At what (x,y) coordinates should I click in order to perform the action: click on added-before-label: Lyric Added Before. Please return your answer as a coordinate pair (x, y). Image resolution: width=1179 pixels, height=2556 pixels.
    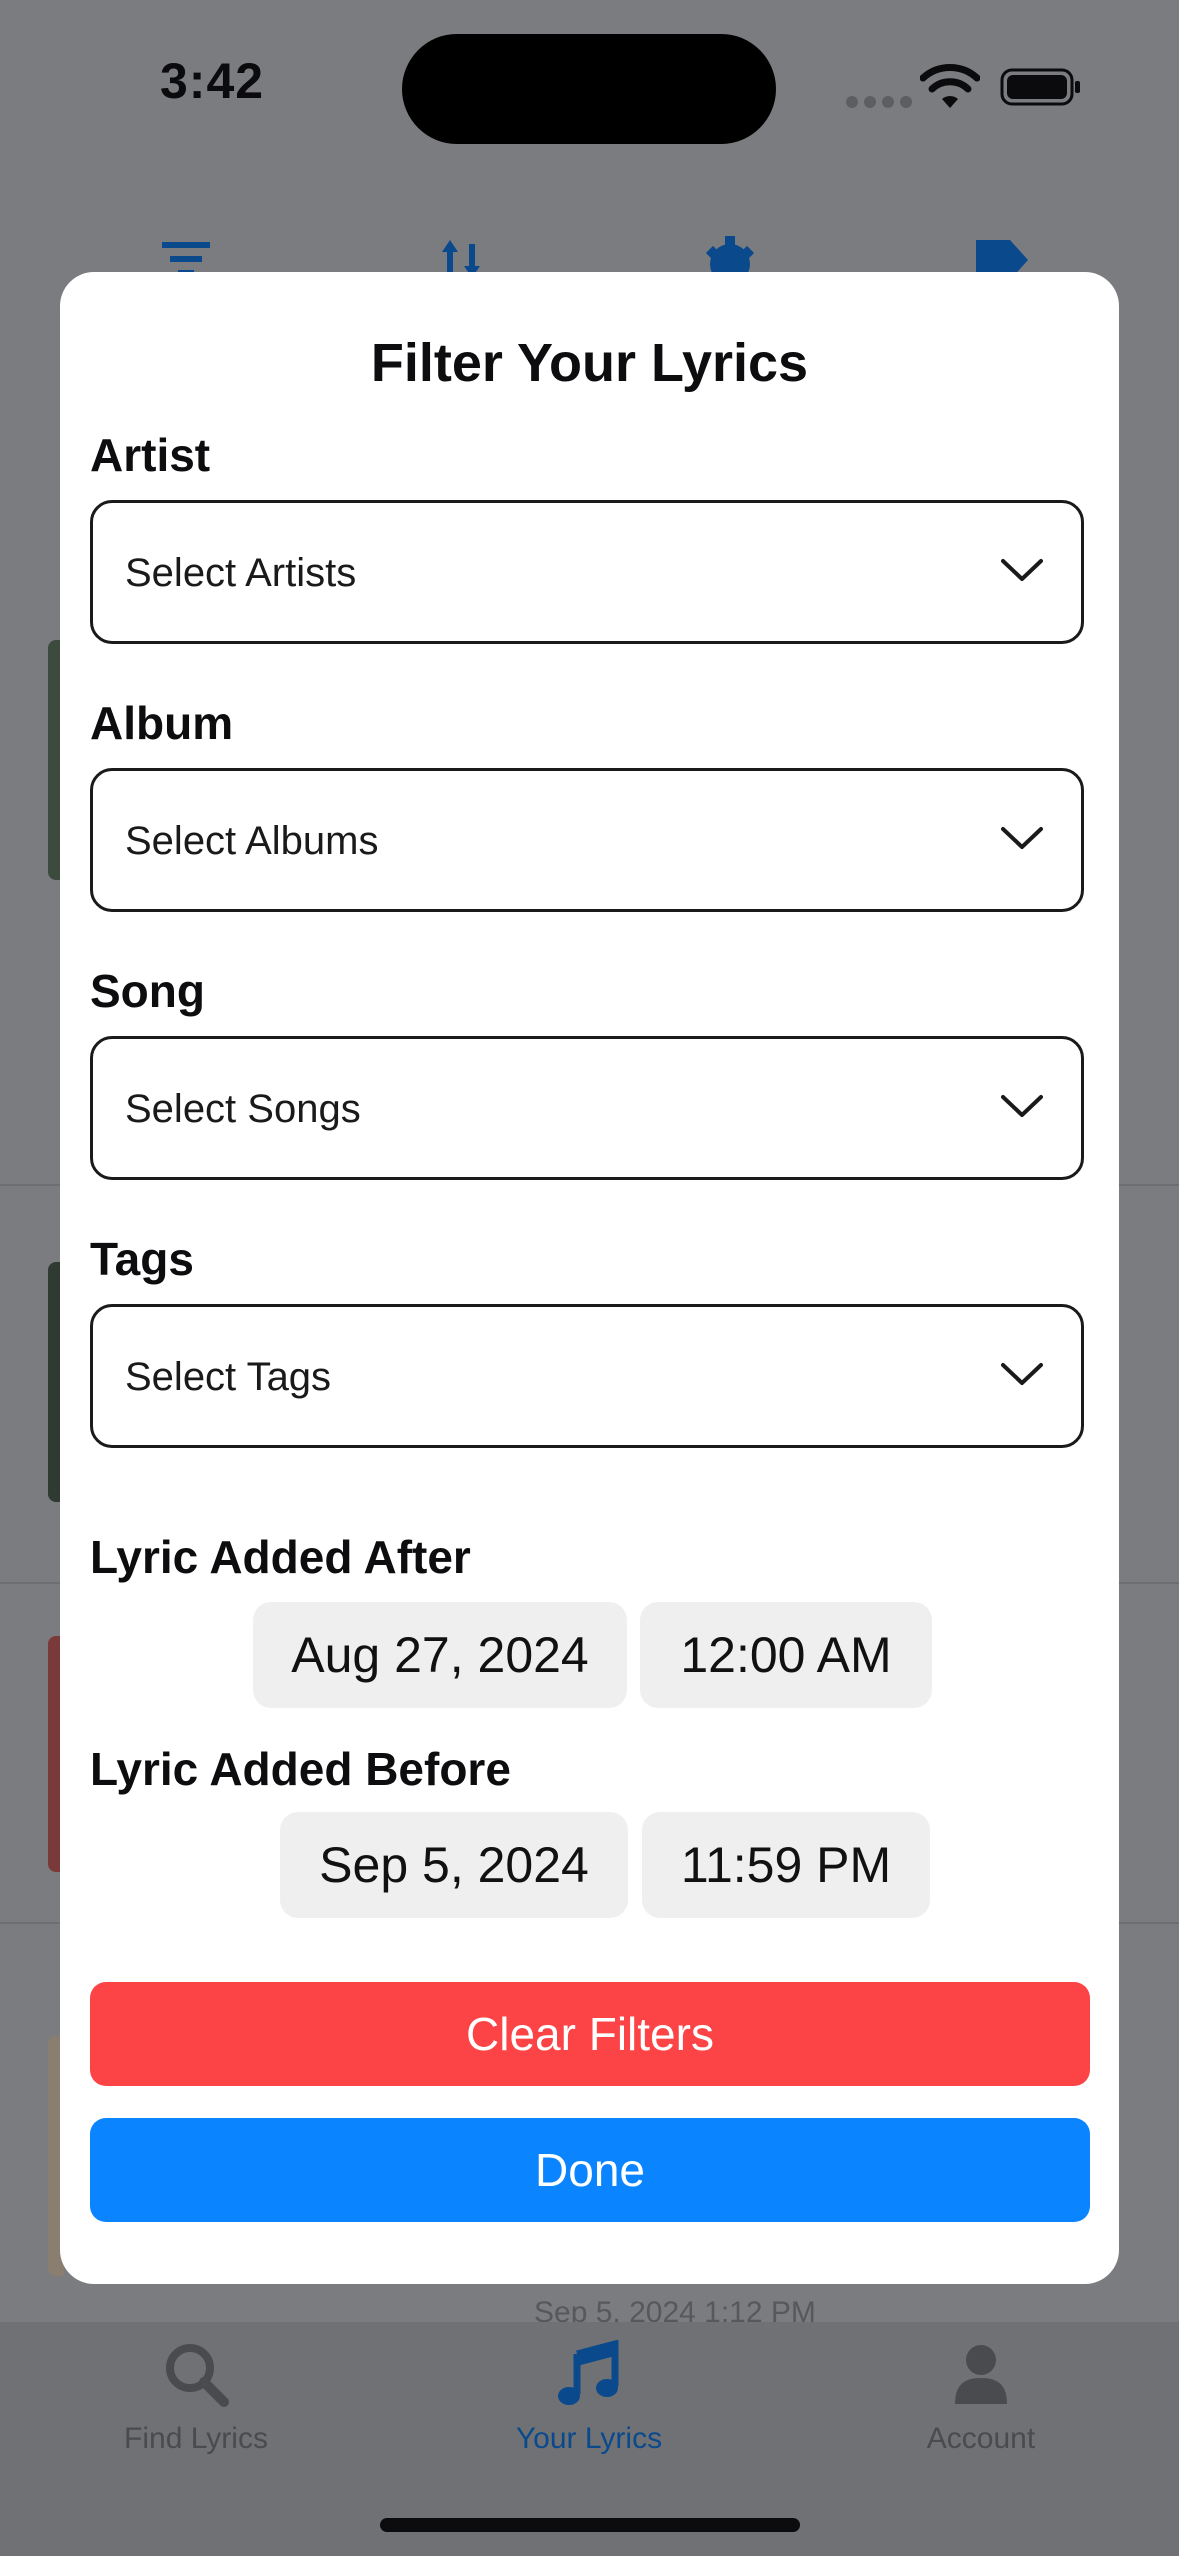
    Looking at the image, I should click on (300, 1769).